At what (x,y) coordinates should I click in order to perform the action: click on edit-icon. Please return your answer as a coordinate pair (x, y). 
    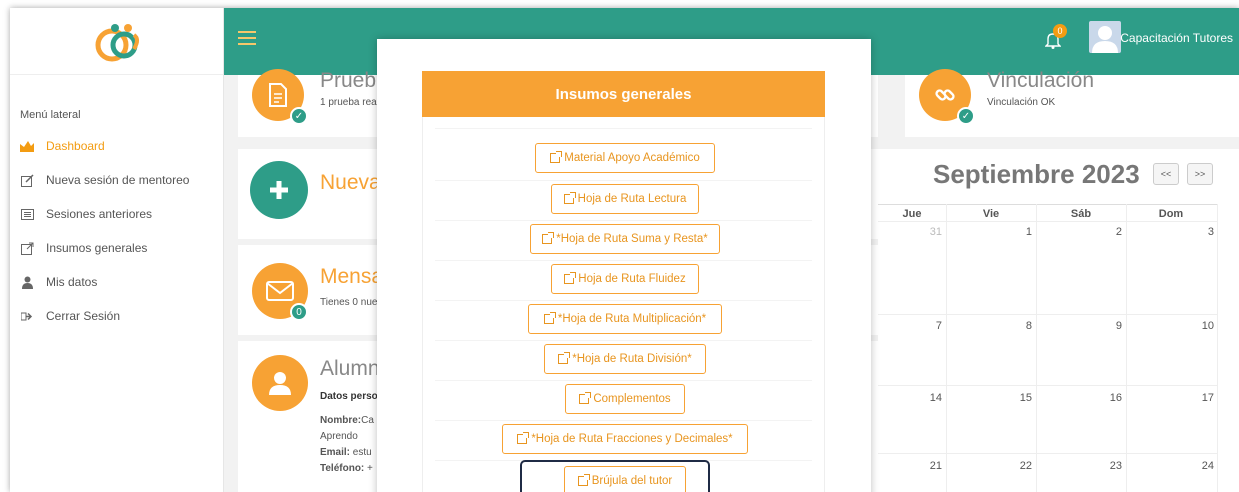
    Looking at the image, I should click on (27, 180).